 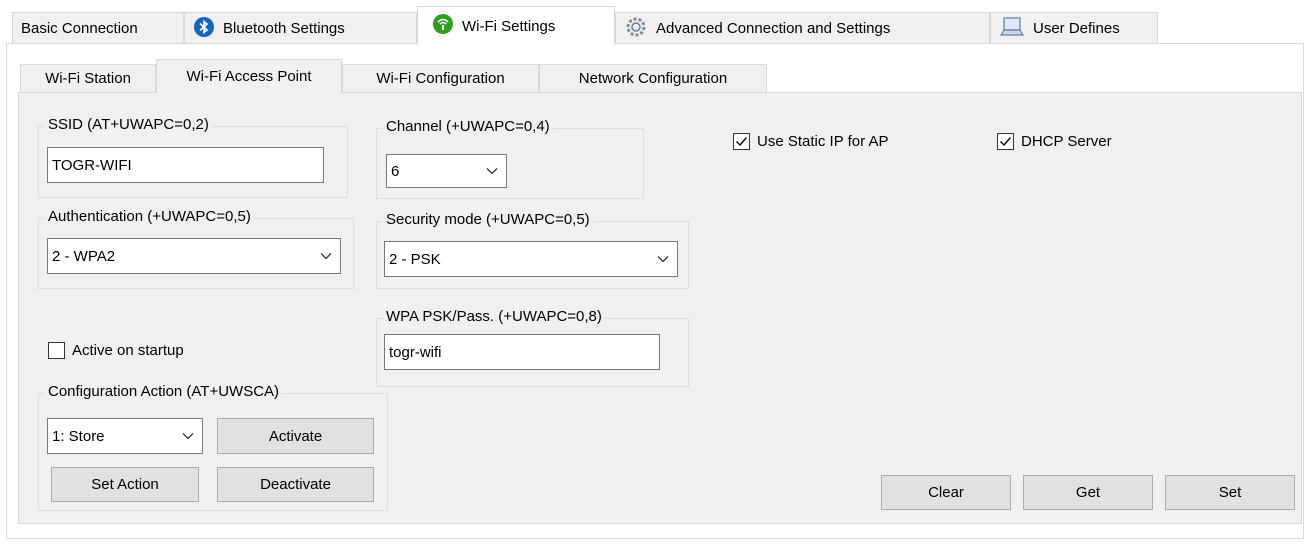 I want to click on button-label: Set, so click(x=1230, y=492).